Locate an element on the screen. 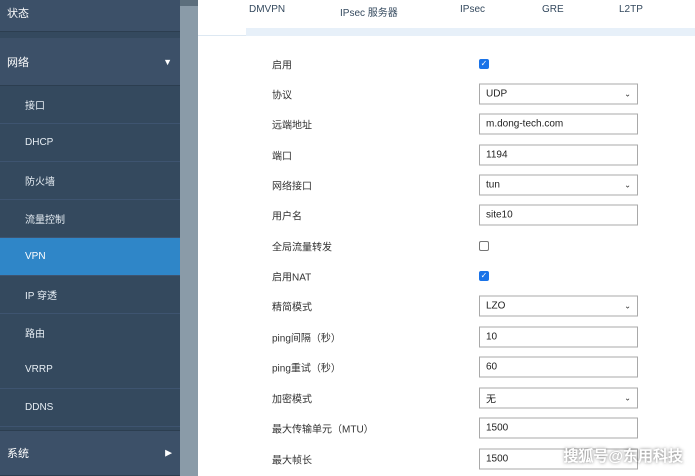 The width and height of the screenshot is (695, 476). username-label: 用户名 is located at coordinates (287, 217).